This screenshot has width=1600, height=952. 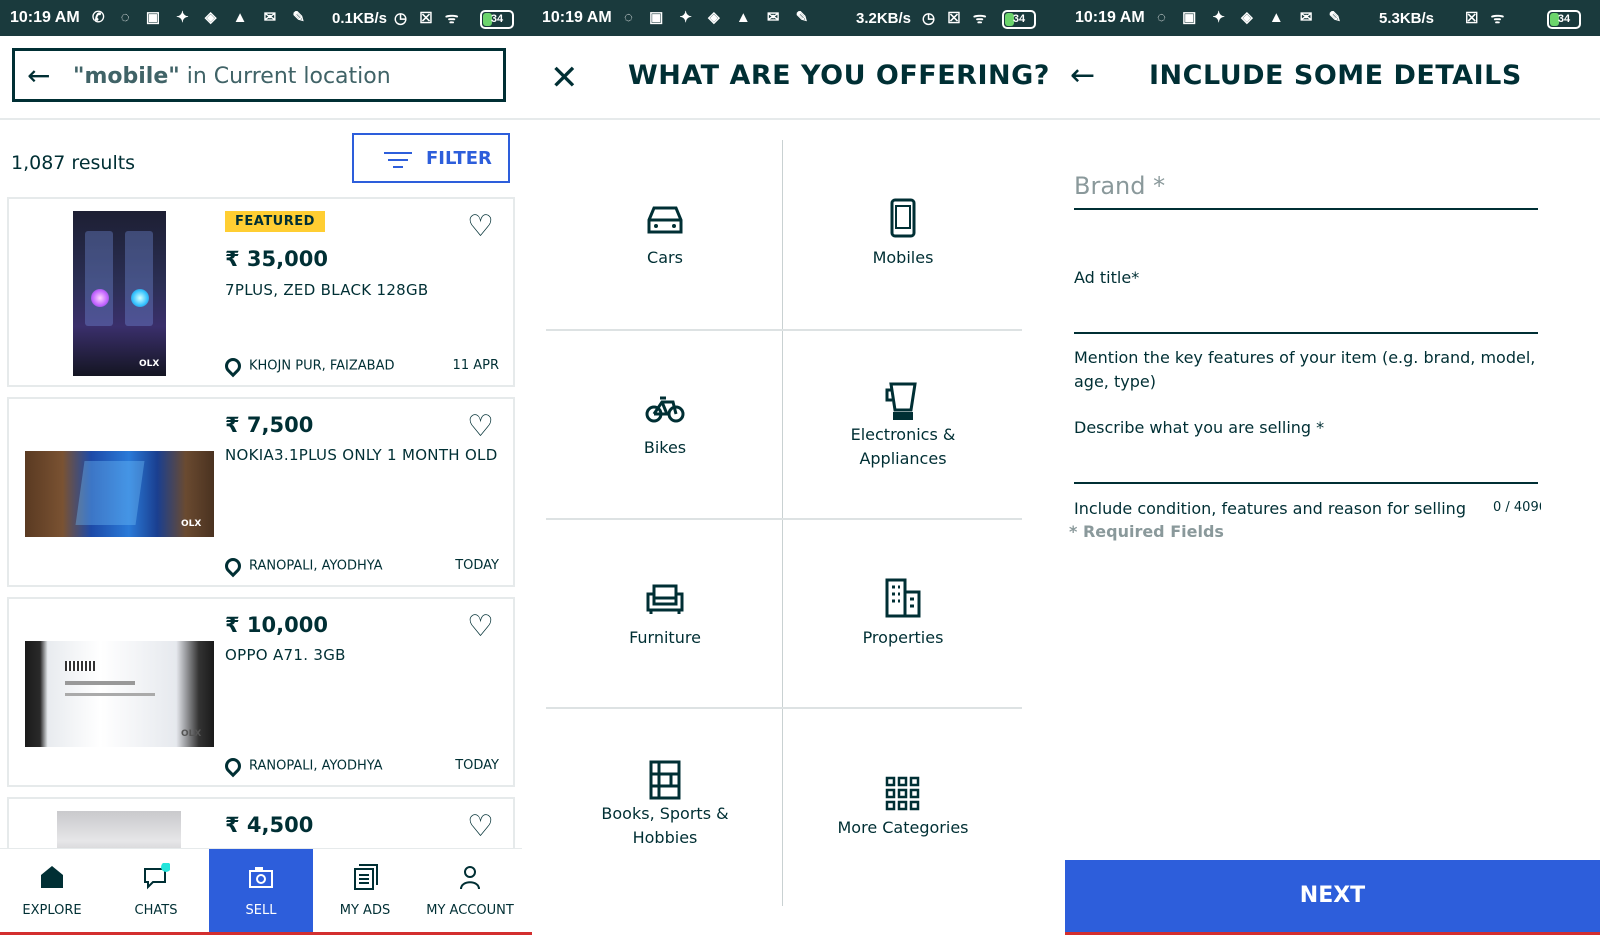 I want to click on filter-button: FILTER, so click(x=431, y=158).